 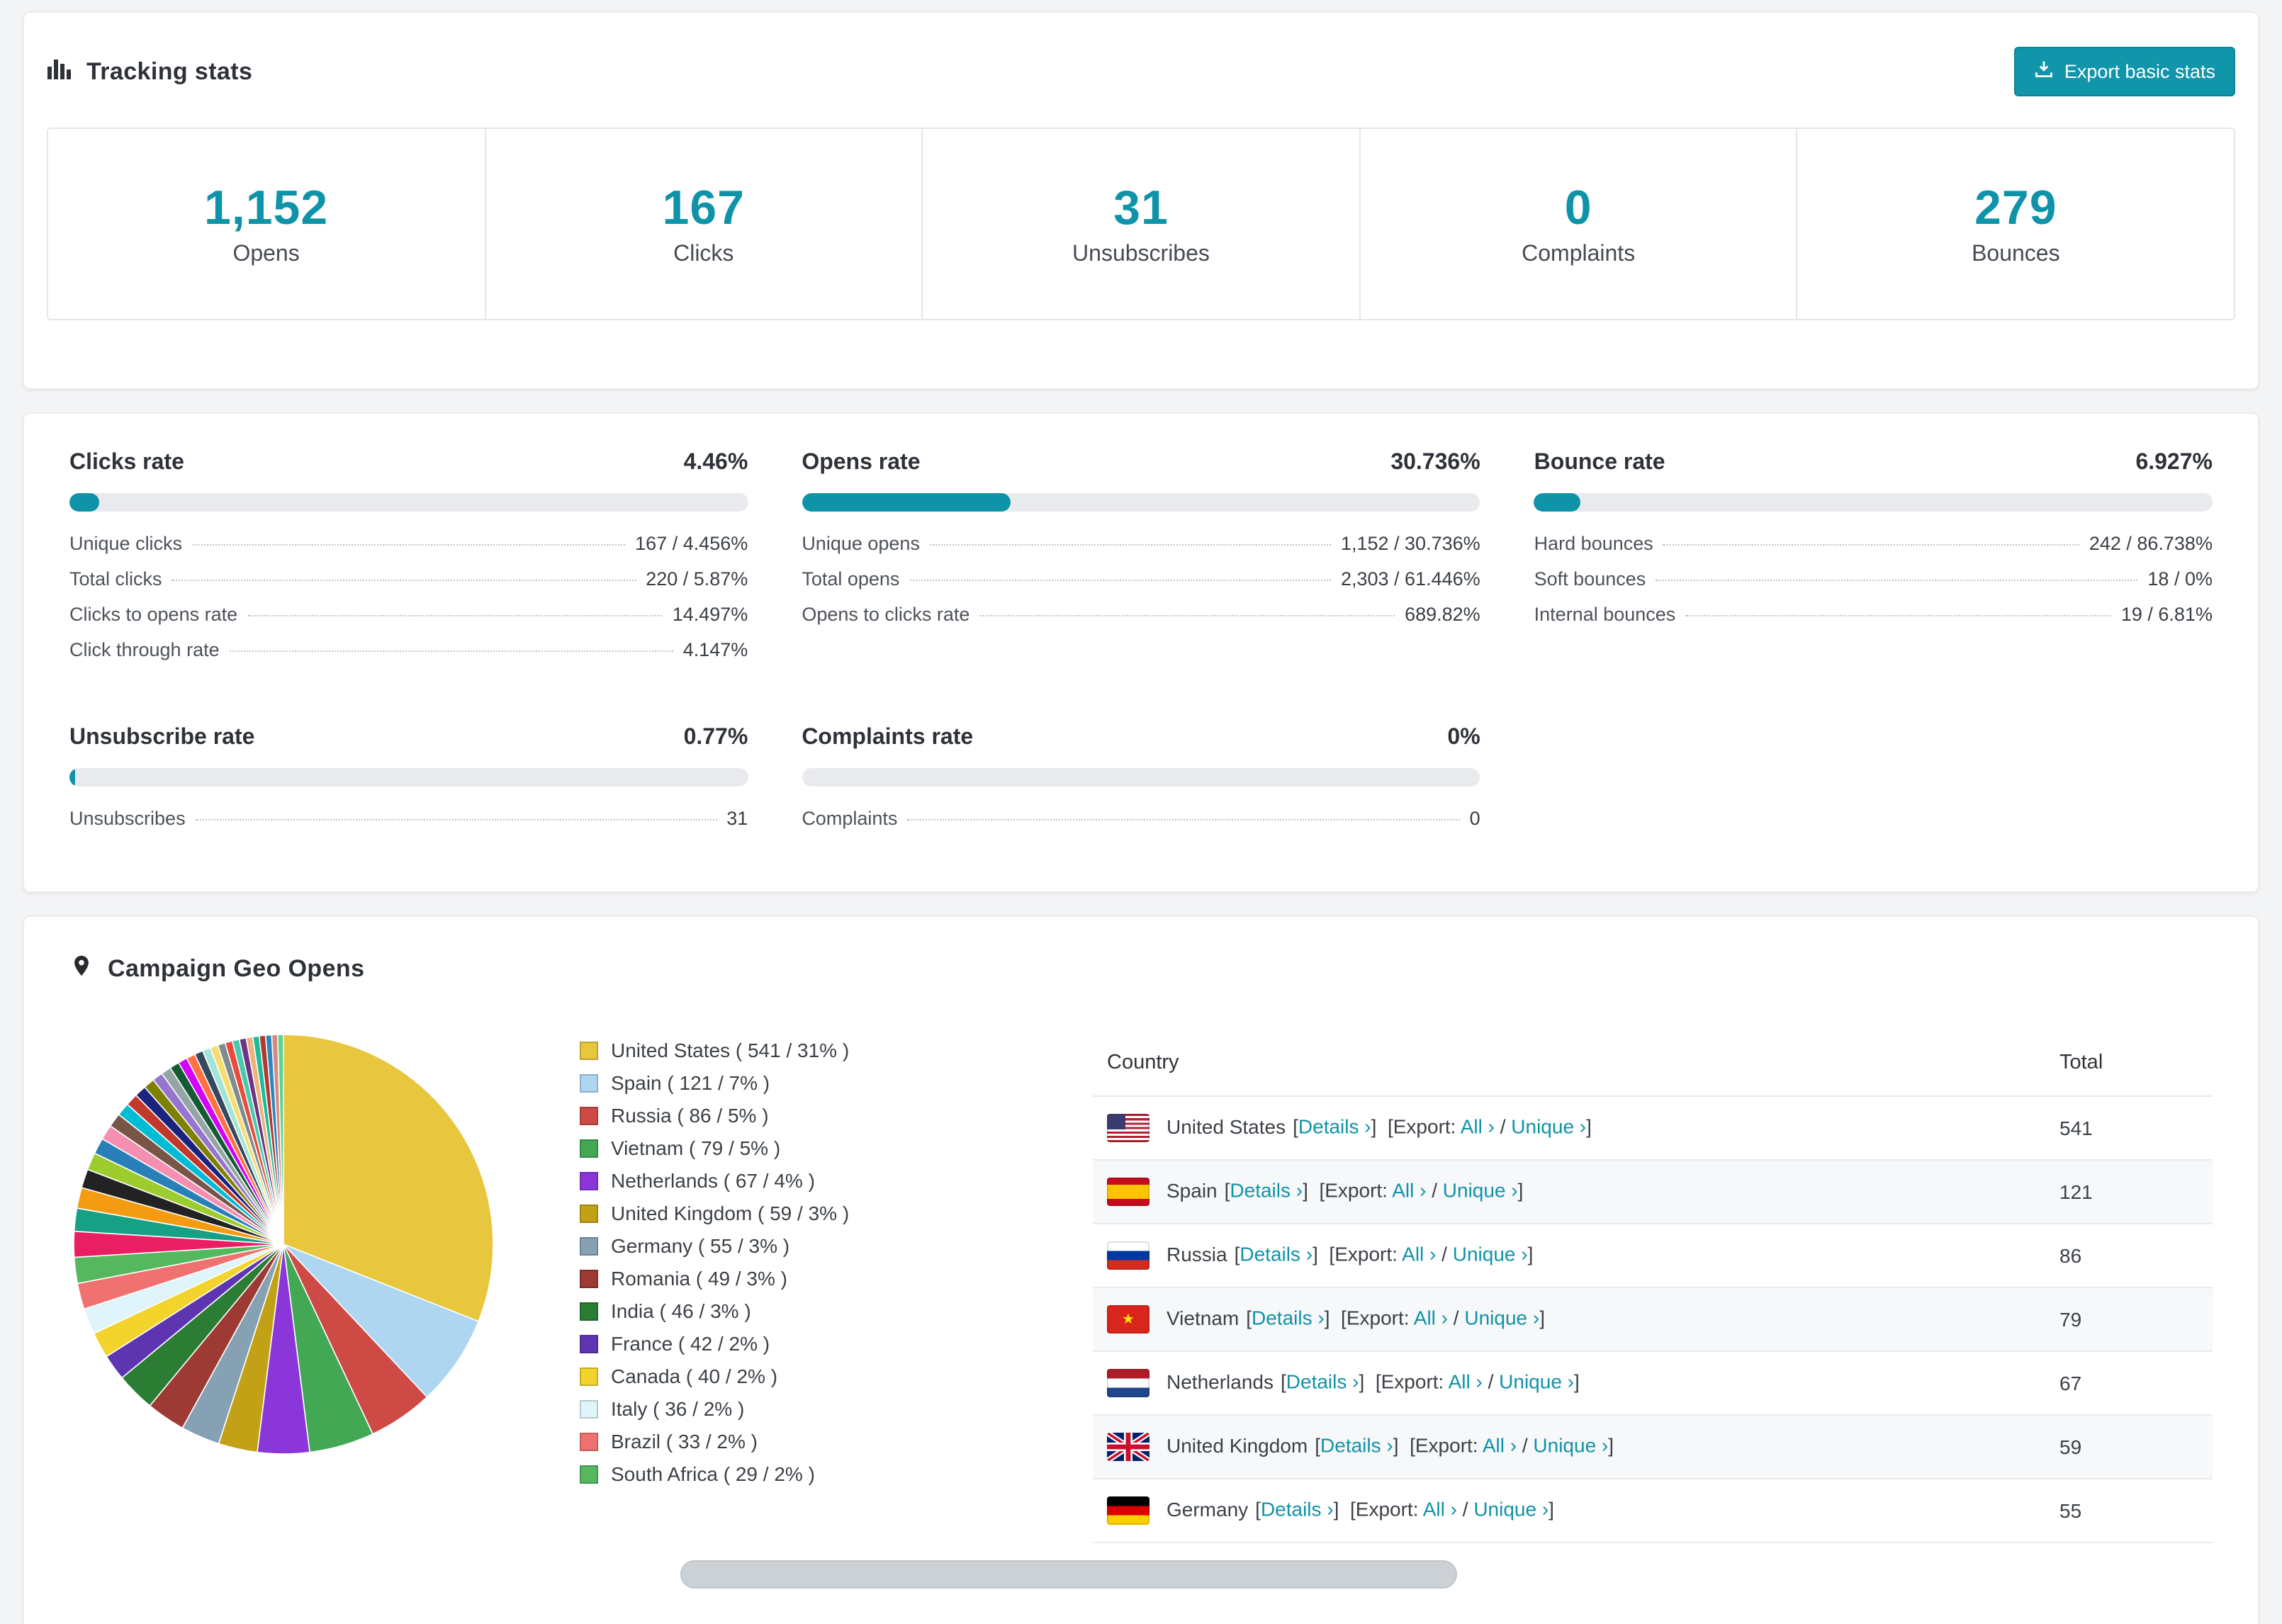 I want to click on rate-row: Soft bounces 18 / 0%, so click(x=1874, y=579).